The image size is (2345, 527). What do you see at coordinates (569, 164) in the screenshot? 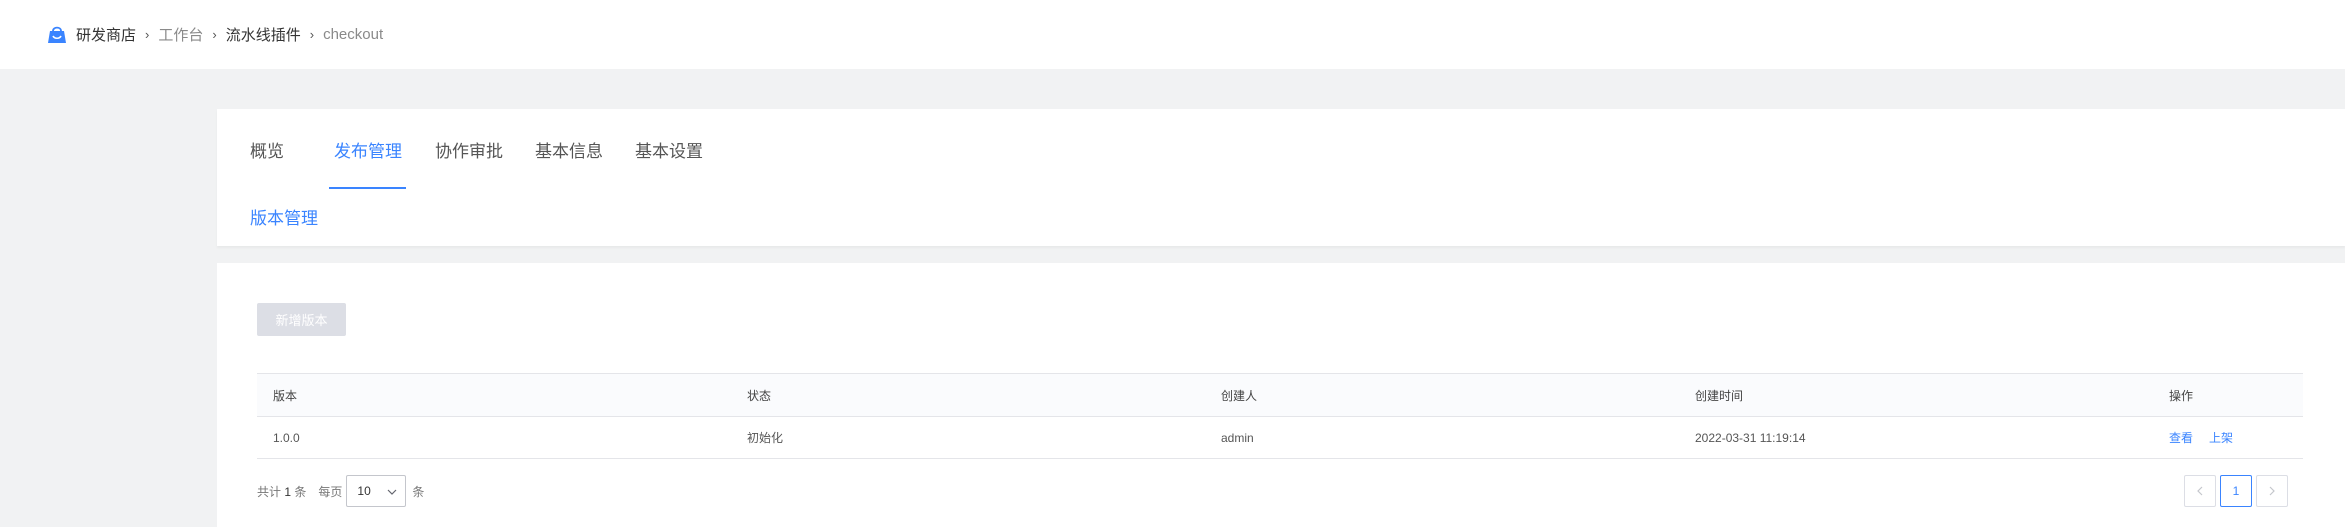
I see `tab-basic-info: 基本信息` at bounding box center [569, 164].